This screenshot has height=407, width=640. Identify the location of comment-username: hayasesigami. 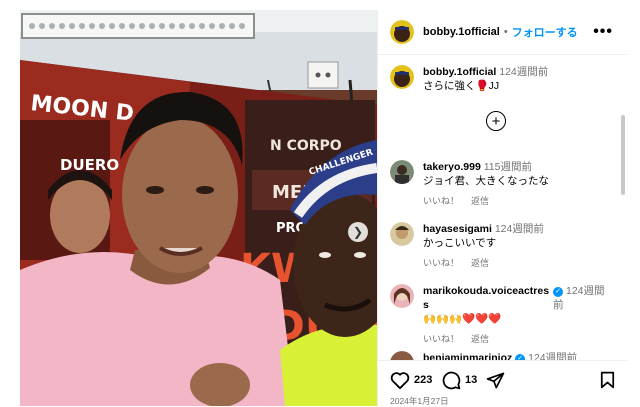
(457, 229).